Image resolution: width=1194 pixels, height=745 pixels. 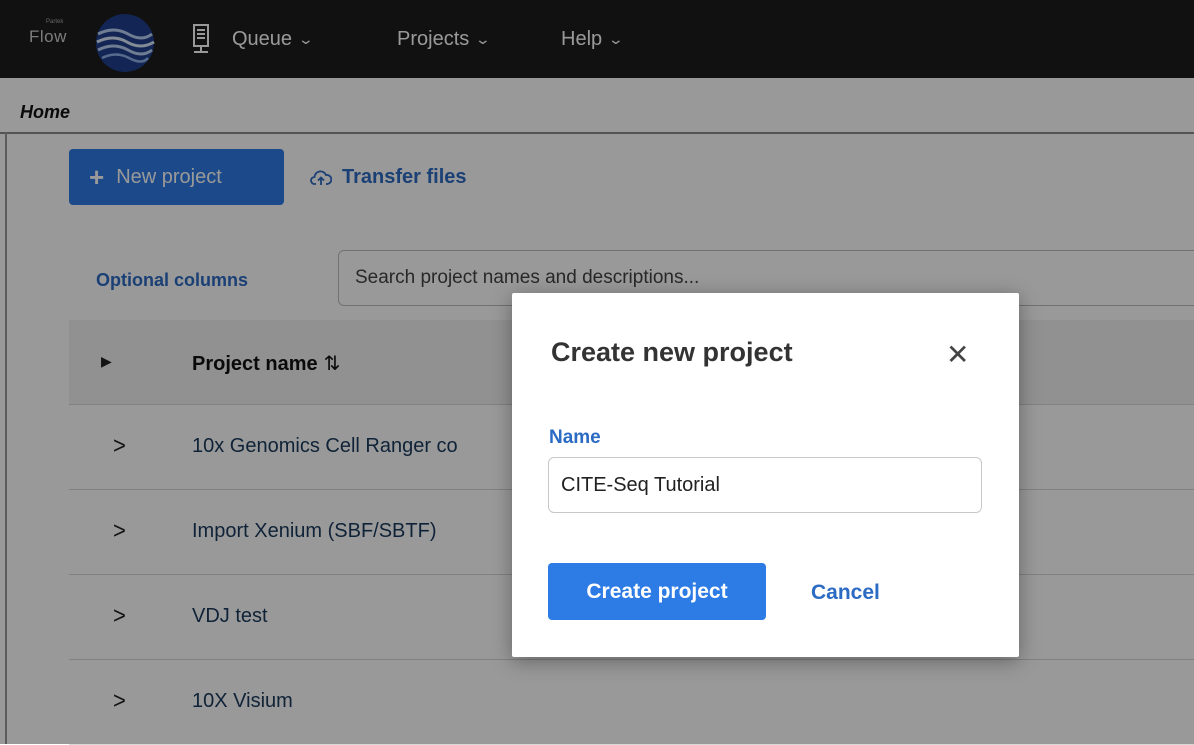 I want to click on close-icon: ✕, so click(x=957, y=355).